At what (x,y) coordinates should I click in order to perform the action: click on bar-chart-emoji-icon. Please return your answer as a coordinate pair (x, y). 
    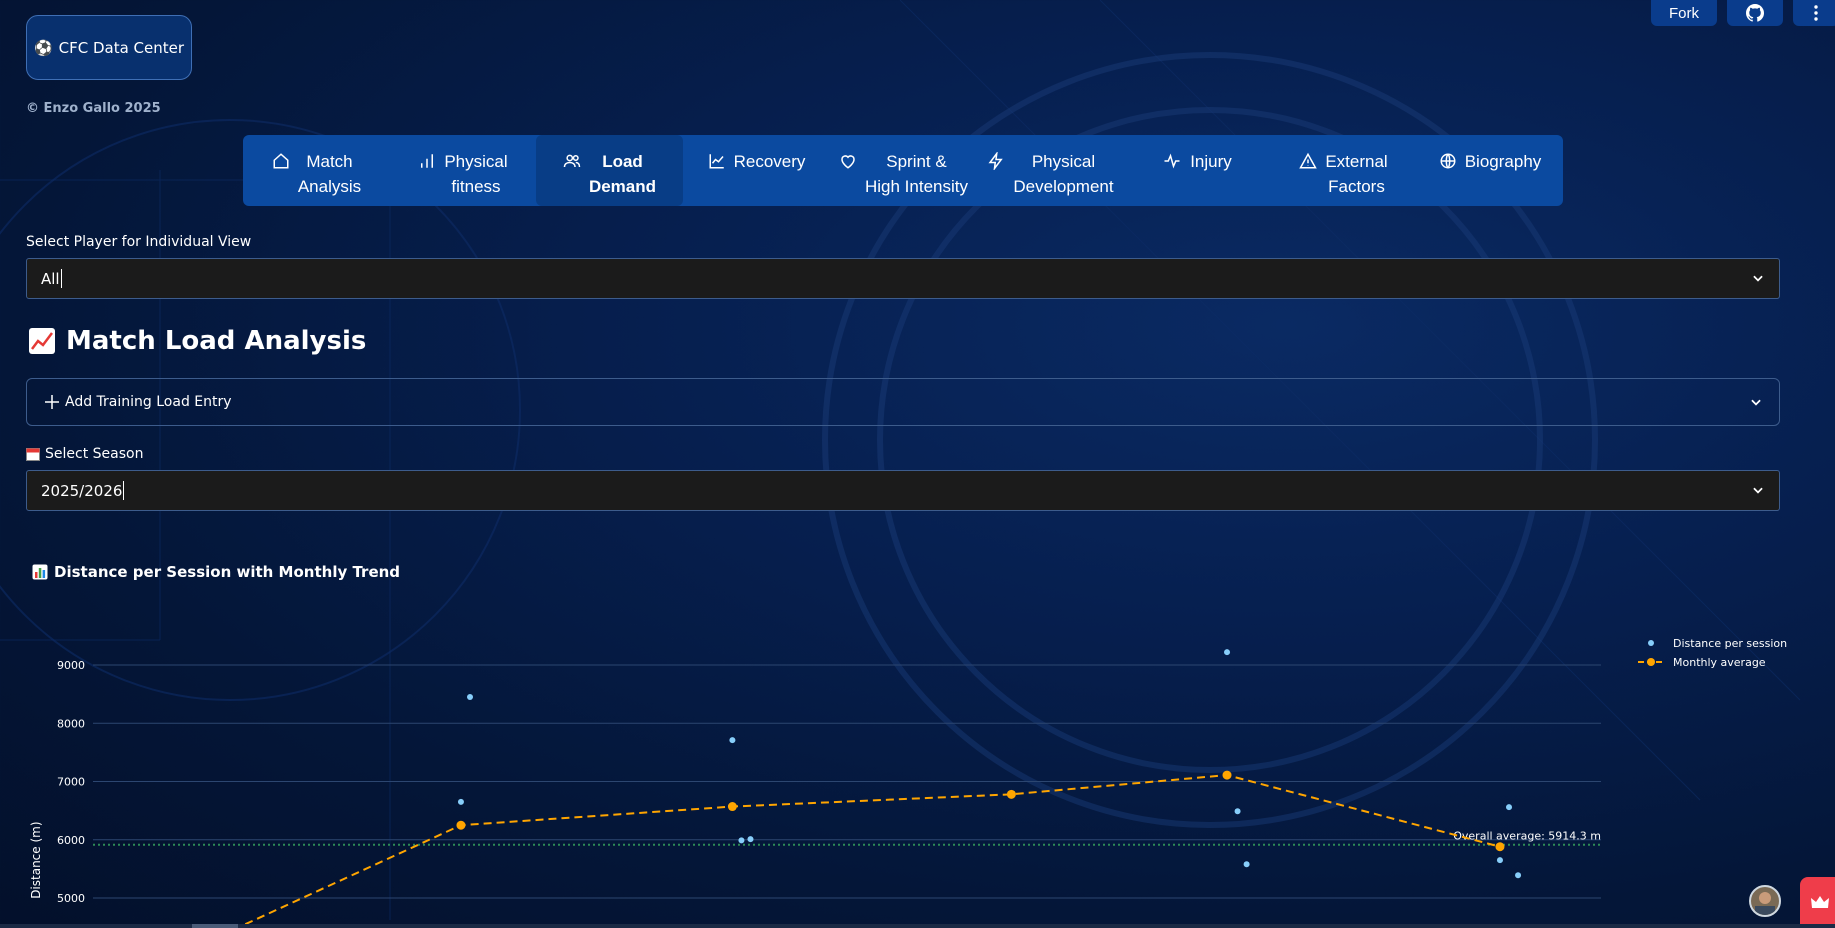
    Looking at the image, I should click on (40, 572).